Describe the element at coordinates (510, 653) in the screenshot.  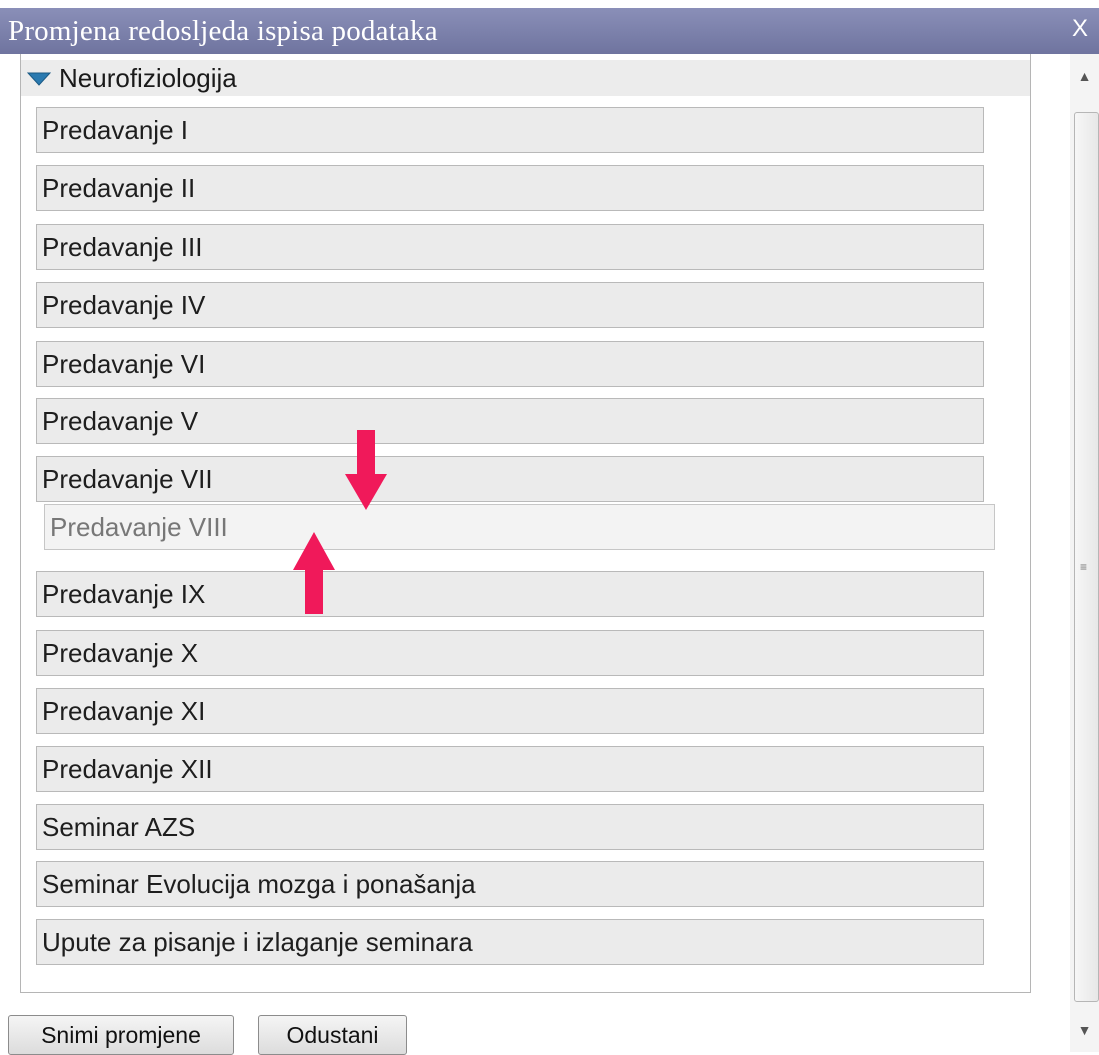
I see `sortable-item: Predavanje X` at that location.